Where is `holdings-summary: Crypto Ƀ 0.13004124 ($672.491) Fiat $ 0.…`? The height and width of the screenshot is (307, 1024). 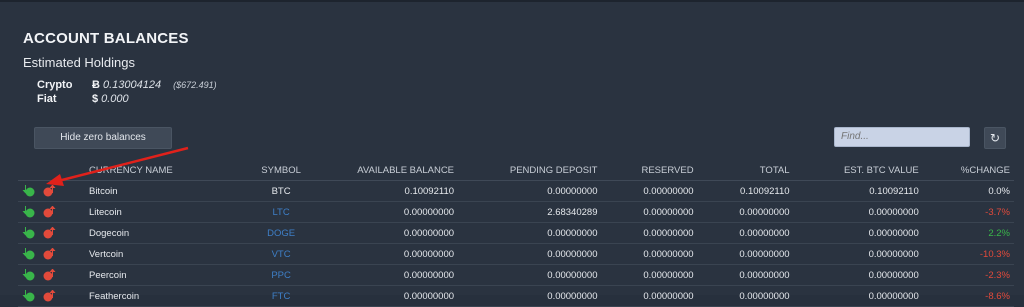
holdings-summary: Crypto Ƀ 0.13004124 ($672.491) Fiat $ 0.… is located at coordinates (127, 92).